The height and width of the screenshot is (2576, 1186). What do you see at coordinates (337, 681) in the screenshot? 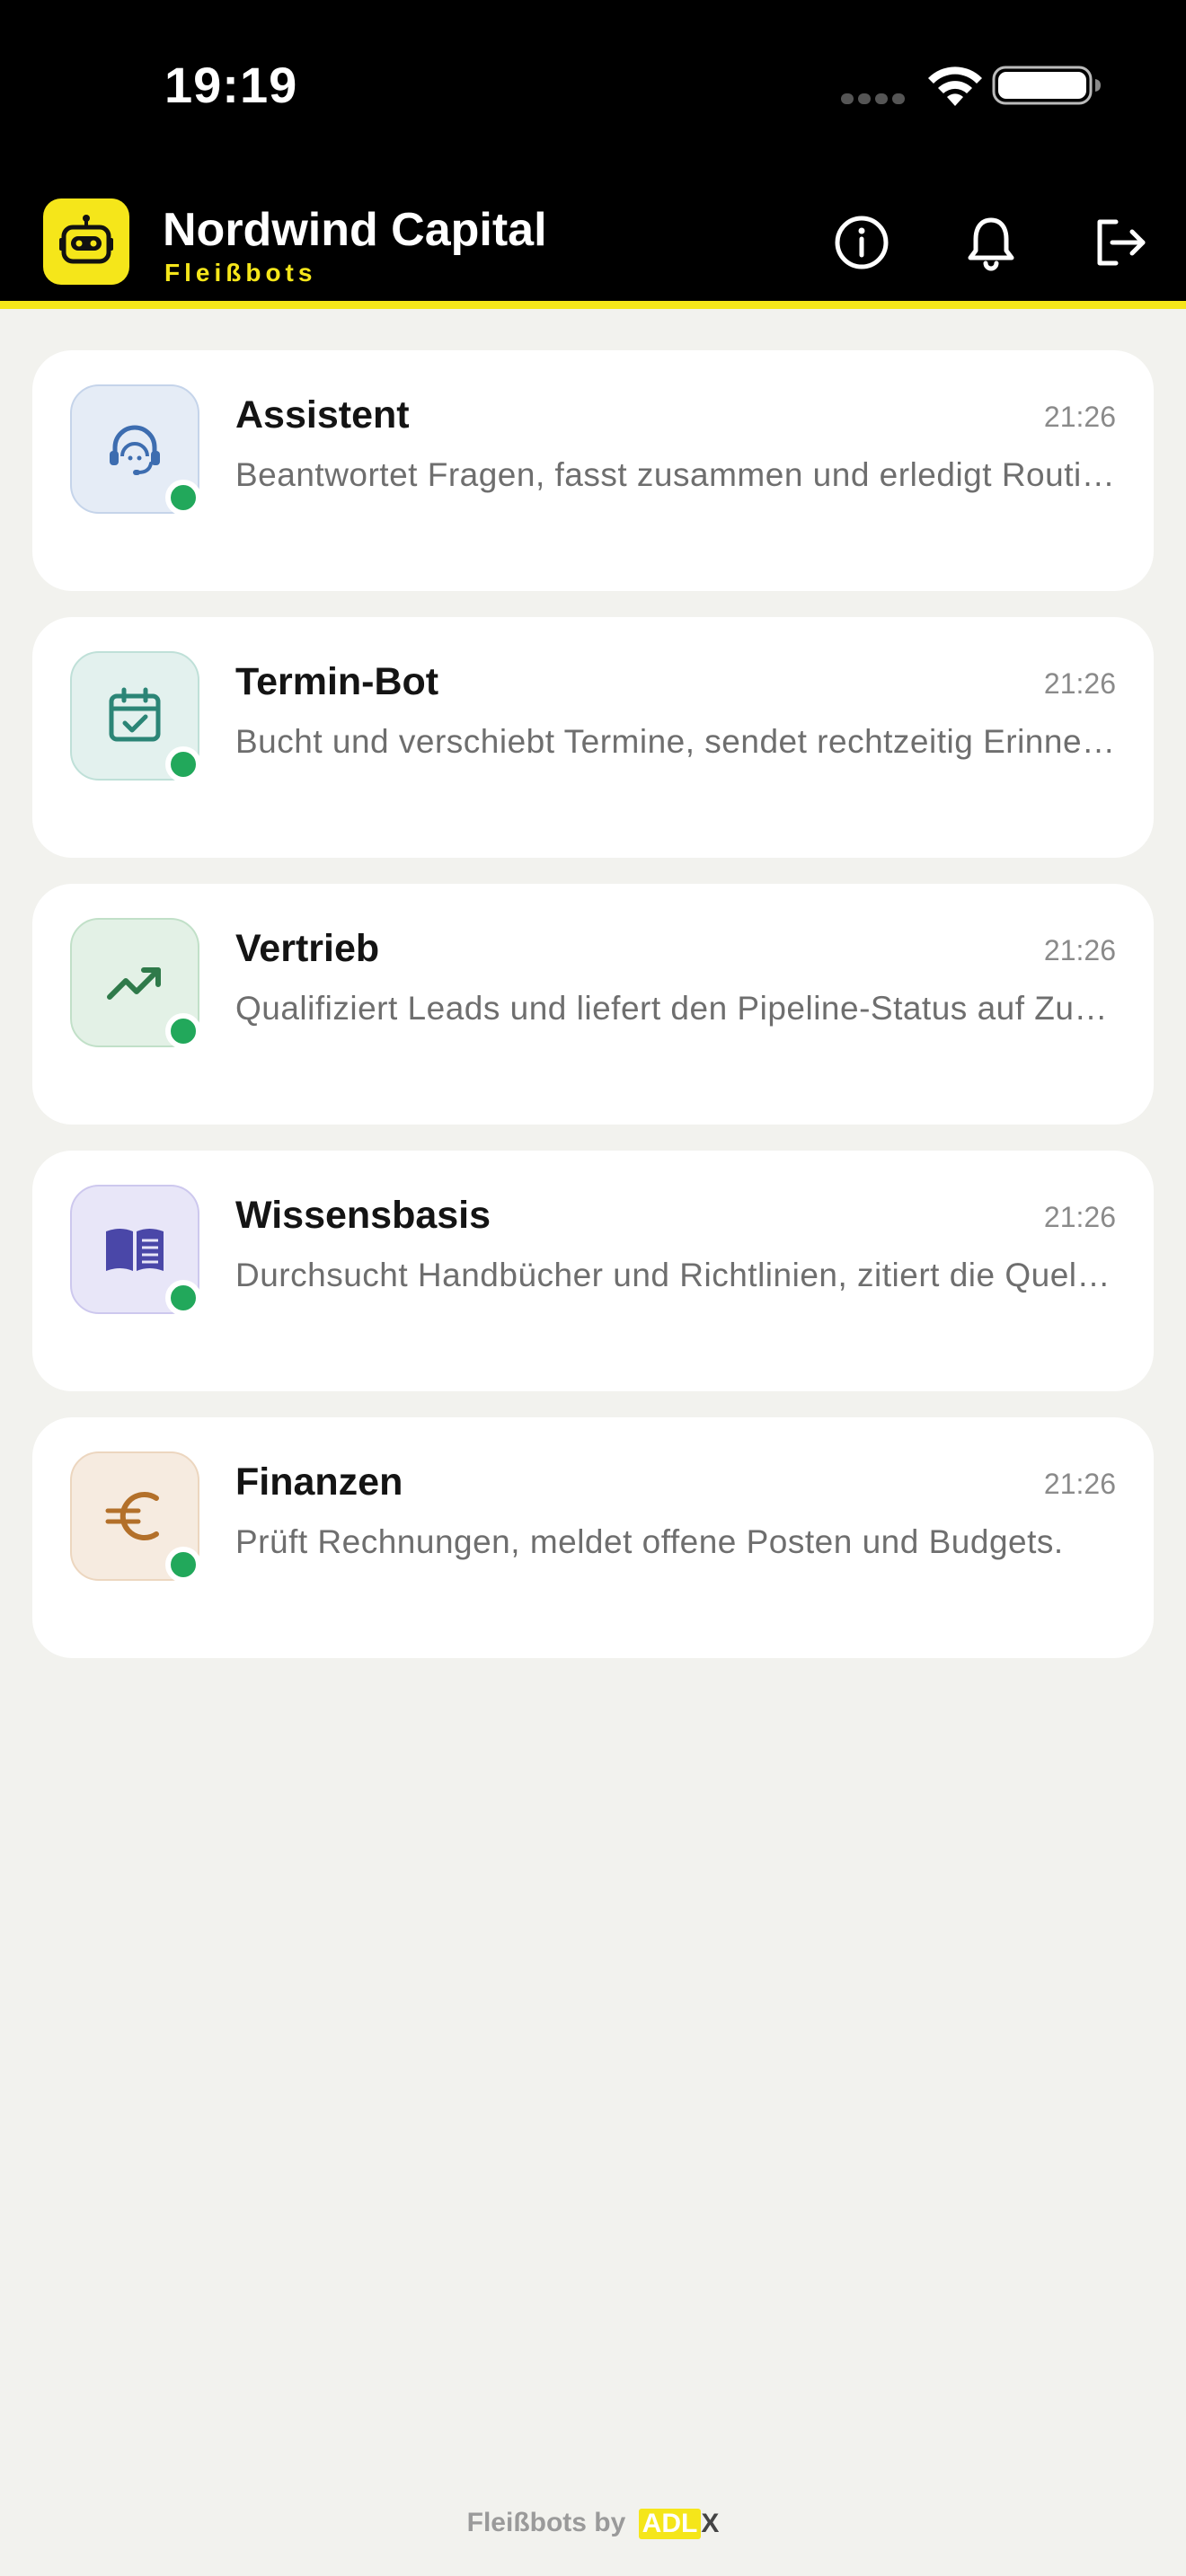
I see `bot-name: Termin-Bot` at bounding box center [337, 681].